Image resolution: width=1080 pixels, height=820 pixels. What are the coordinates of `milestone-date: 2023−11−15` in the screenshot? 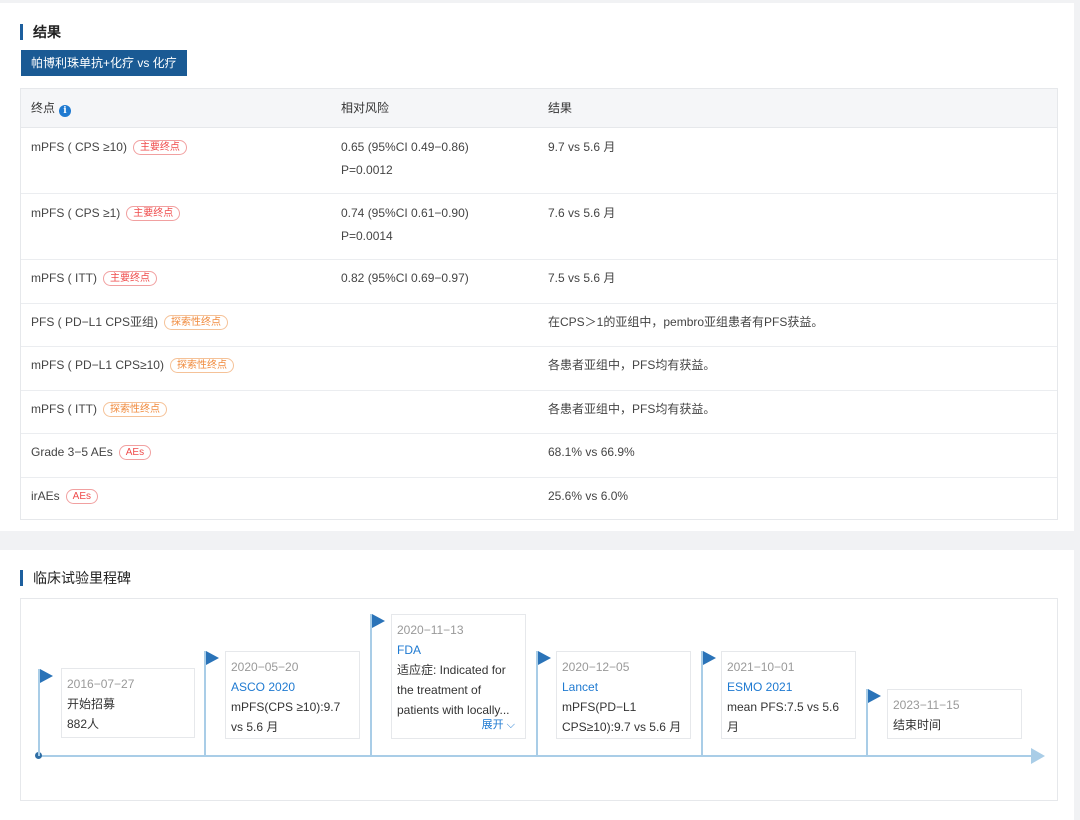 It's located at (926, 705).